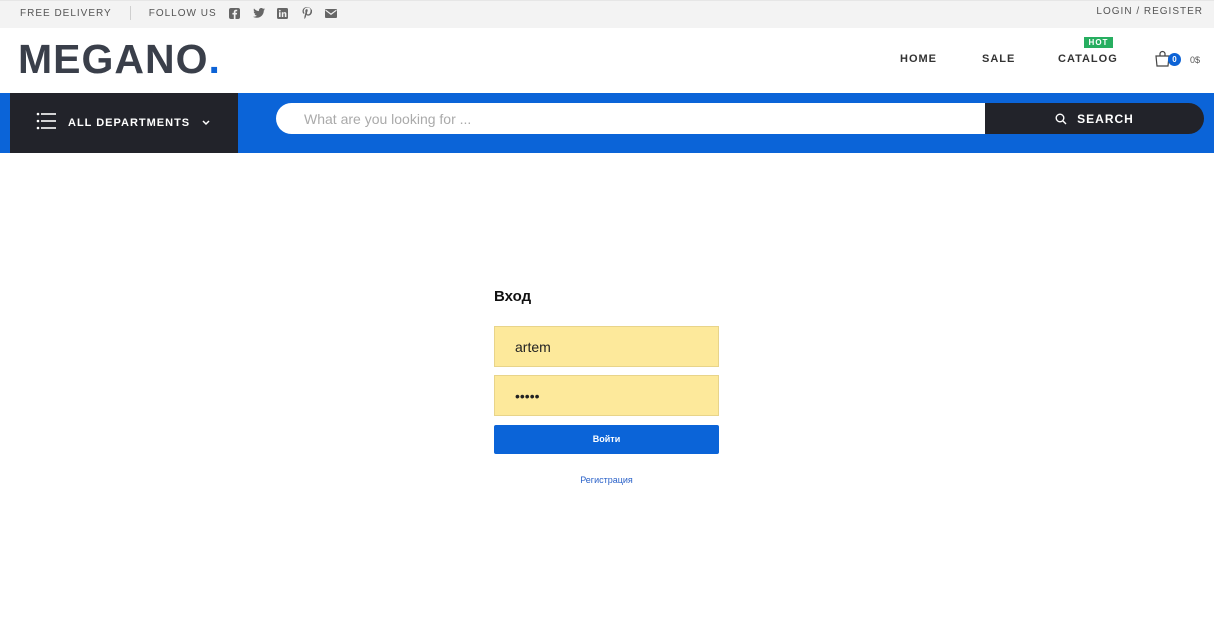 The image size is (1214, 643). Describe the element at coordinates (606, 395) in the screenshot. I see `password-field` at that location.